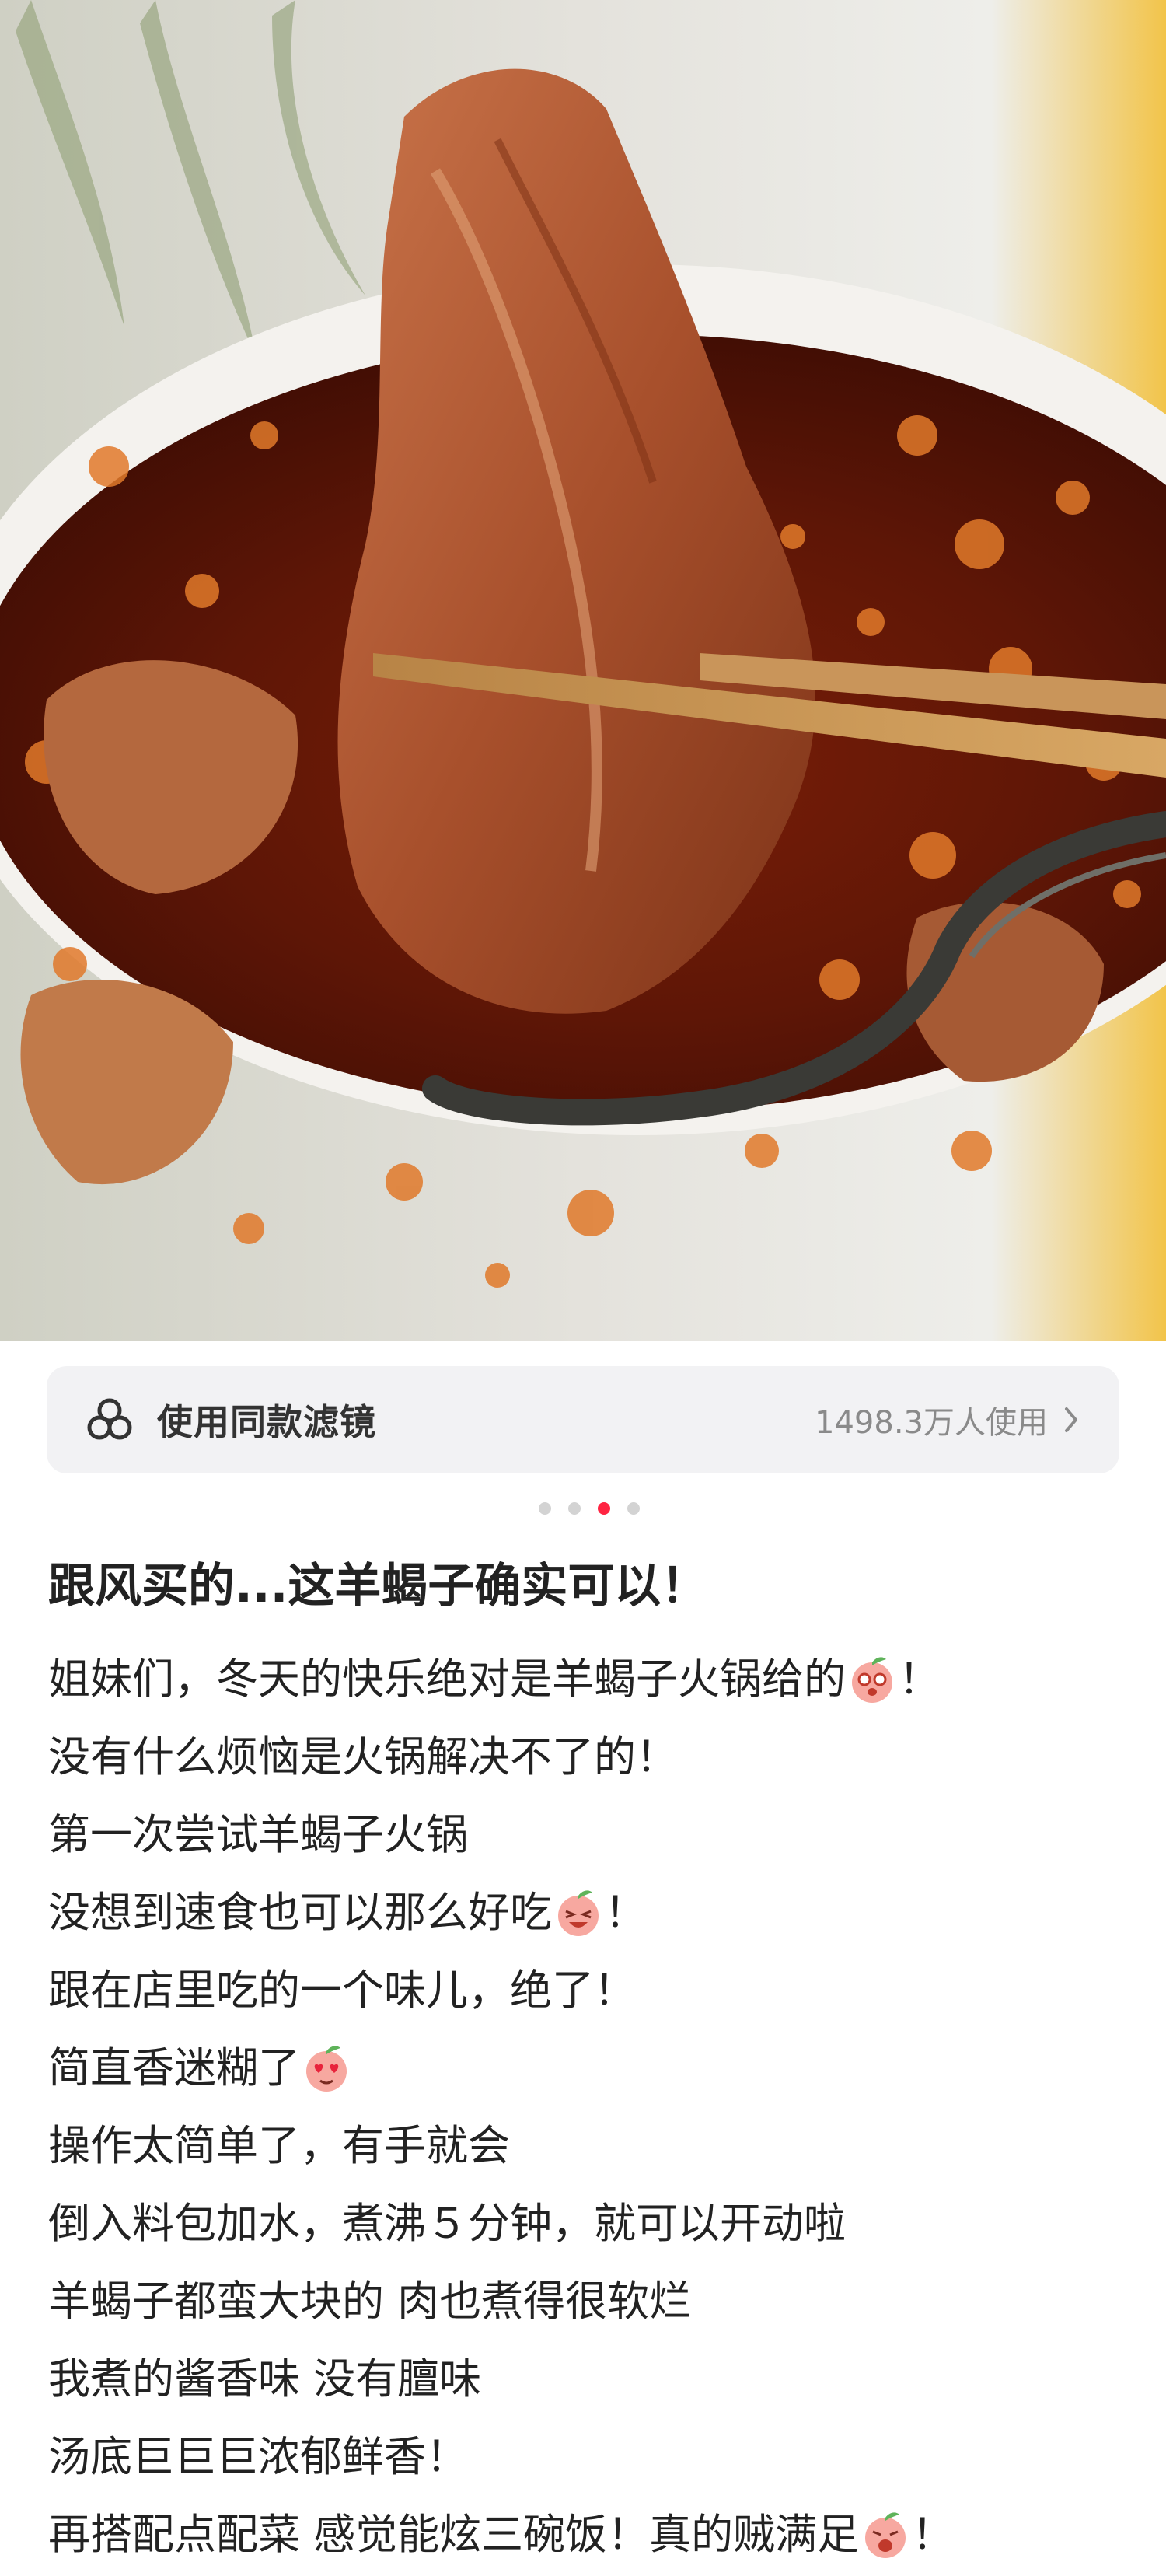 The width and height of the screenshot is (1166, 2576). What do you see at coordinates (266, 1422) in the screenshot?
I see `filter-label: 使用同款滤镜` at bounding box center [266, 1422].